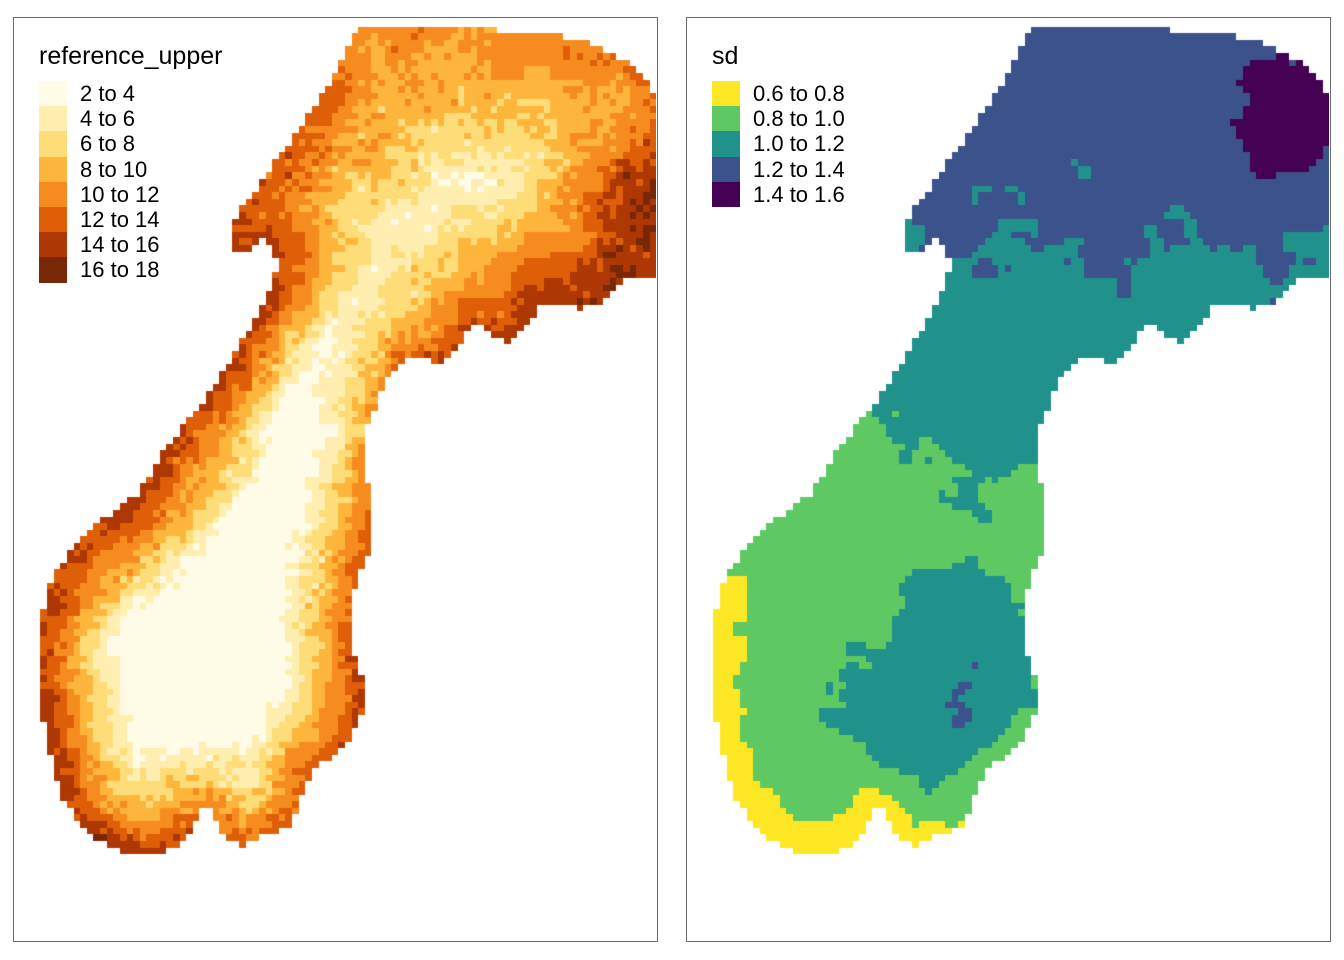 This screenshot has height=960, width=1344. I want to click on legend-item: 16 to 18, so click(130, 270).